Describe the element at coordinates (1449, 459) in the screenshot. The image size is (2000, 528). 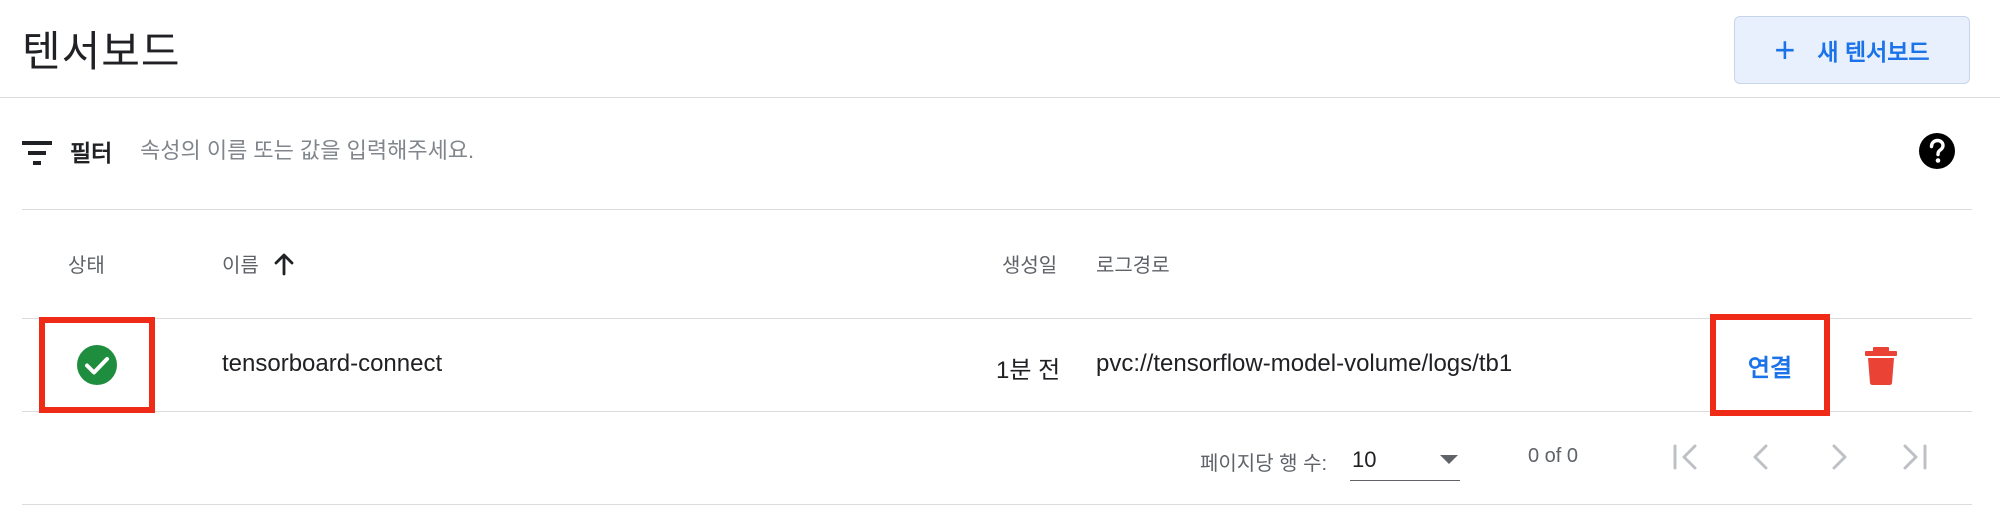
I see `dropdown-arrow-icon` at that location.